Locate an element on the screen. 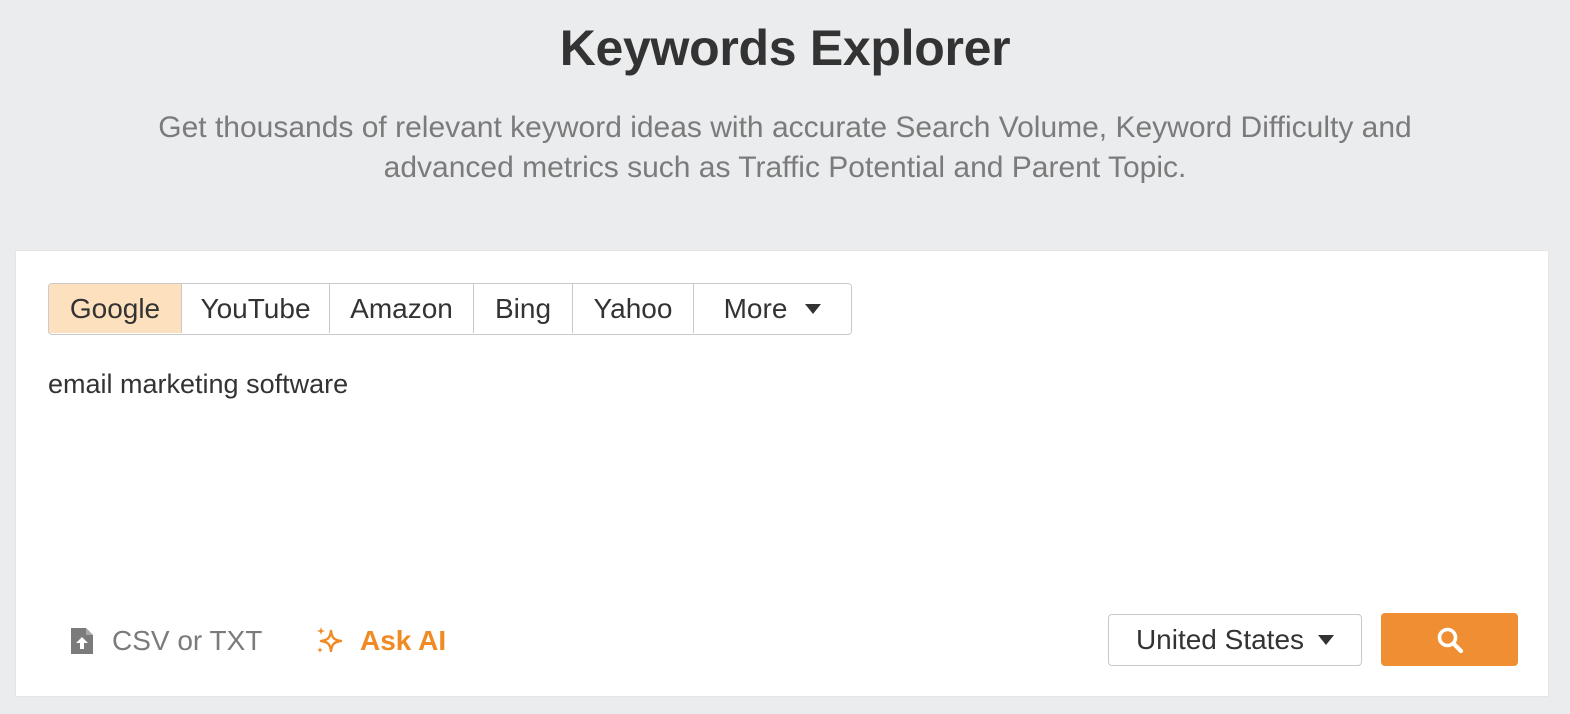 The height and width of the screenshot is (714, 1570). tab-amazon: Amazon is located at coordinates (402, 308).